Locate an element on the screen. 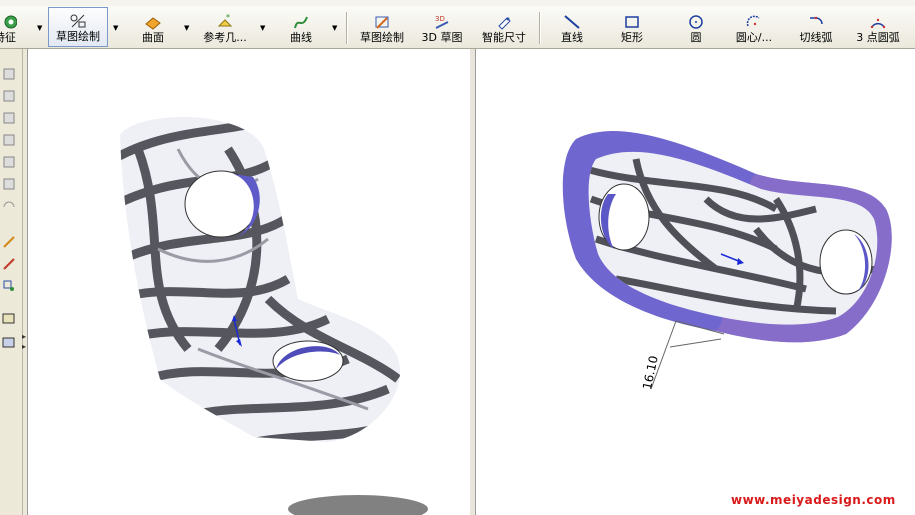  sketch-label: 草图绘制 is located at coordinates (78, 36).